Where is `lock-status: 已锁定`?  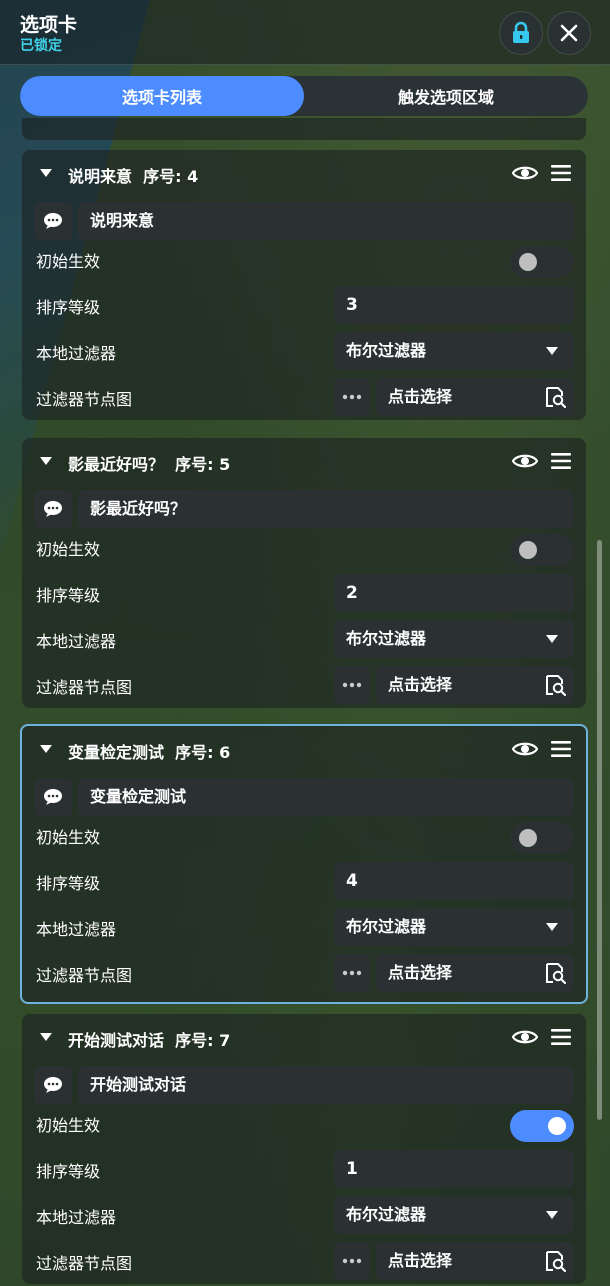 lock-status: 已锁定 is located at coordinates (41, 46).